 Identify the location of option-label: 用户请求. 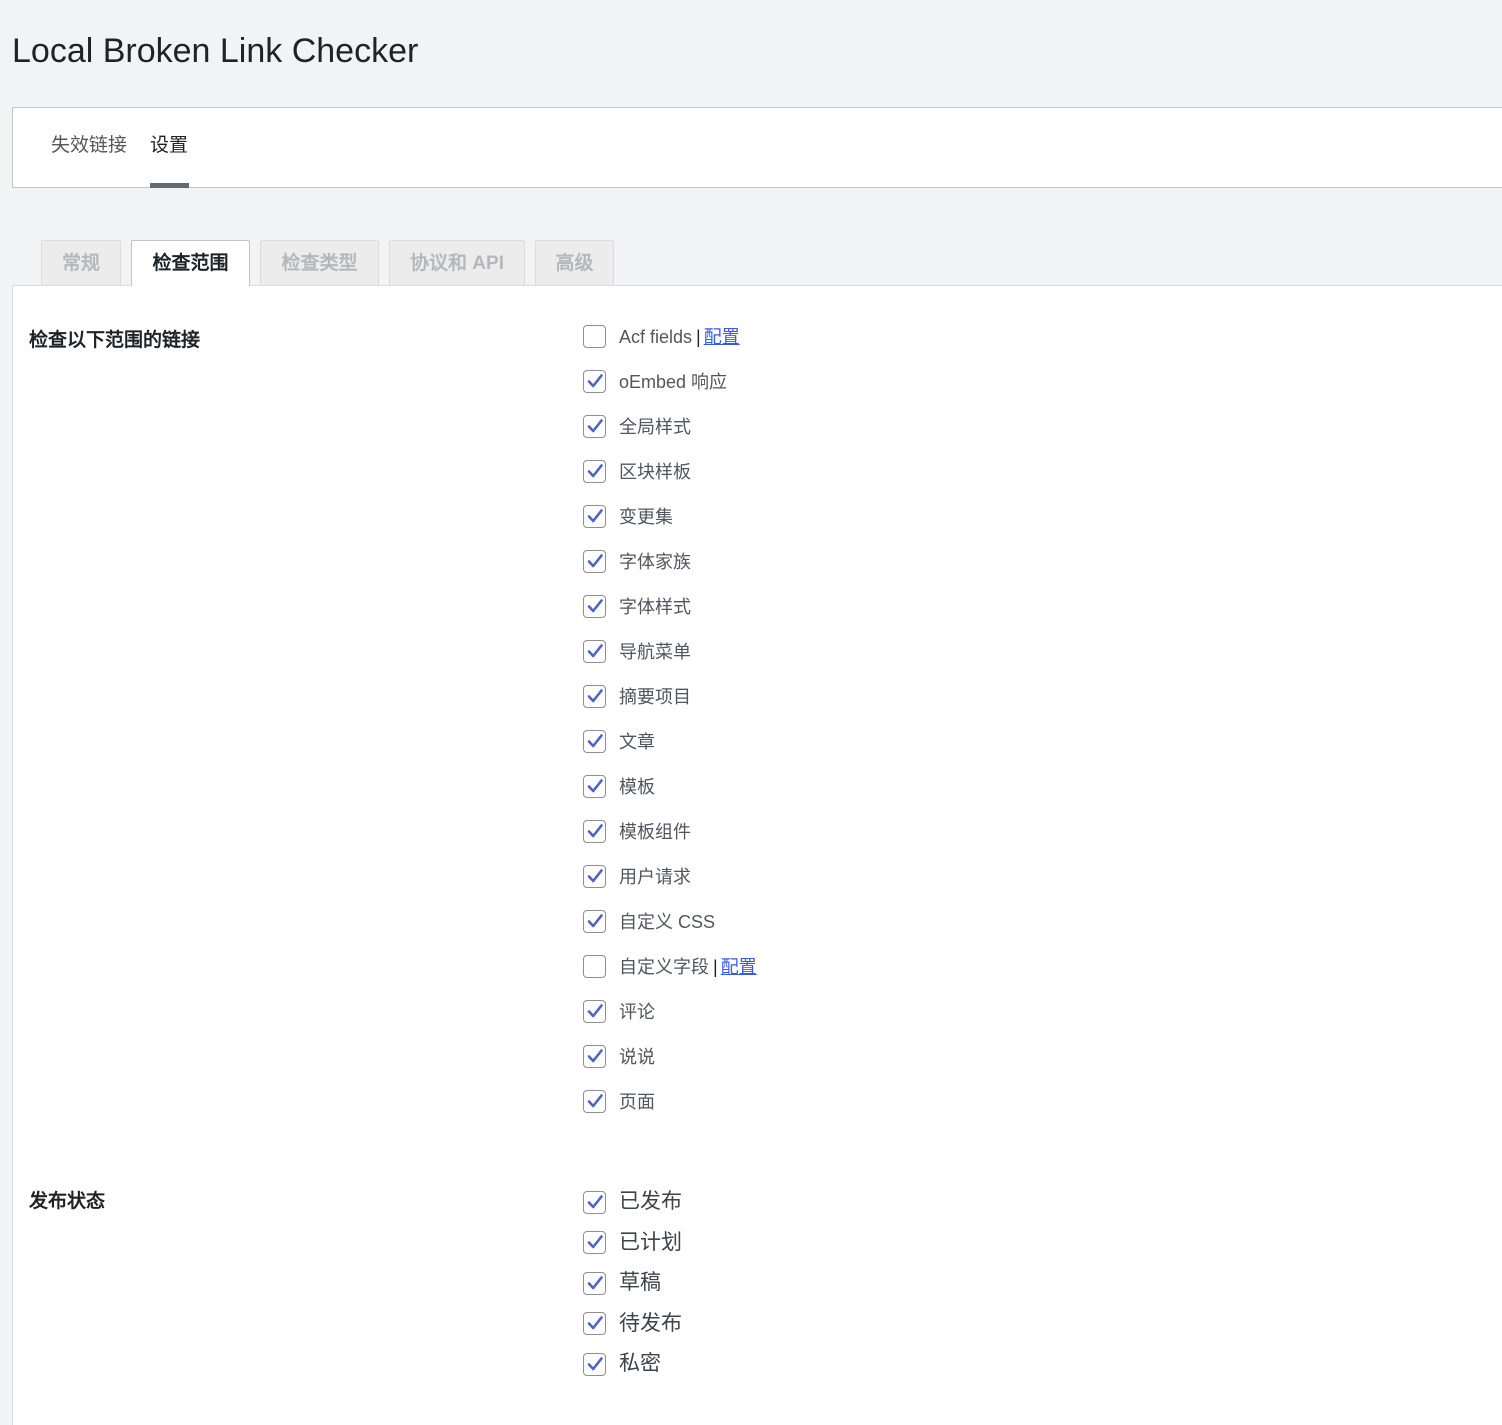
(655, 877).